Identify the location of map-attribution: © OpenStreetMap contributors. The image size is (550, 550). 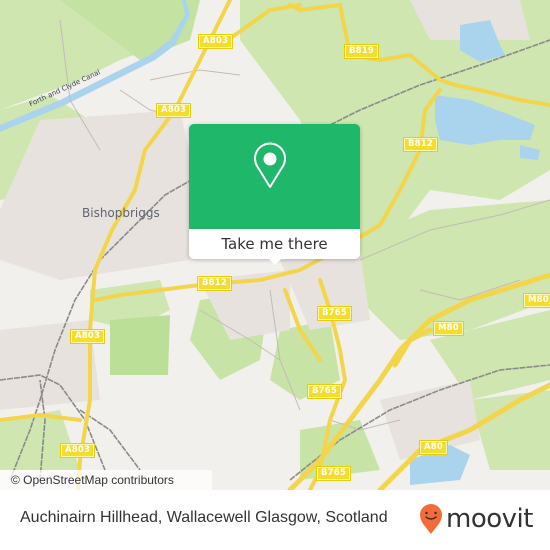
(106, 480).